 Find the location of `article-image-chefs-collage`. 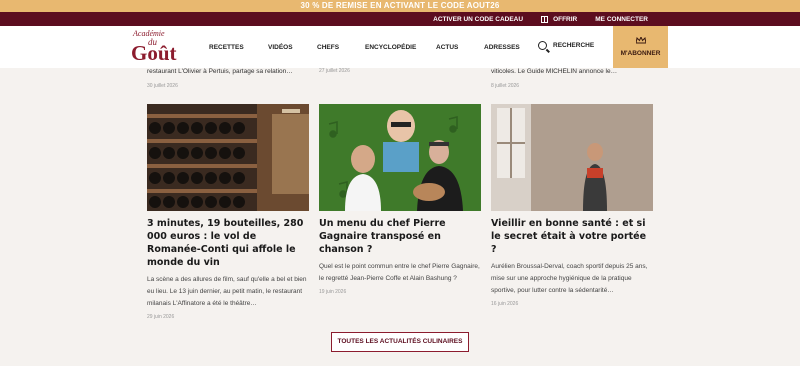

article-image-chefs-collage is located at coordinates (400, 157).